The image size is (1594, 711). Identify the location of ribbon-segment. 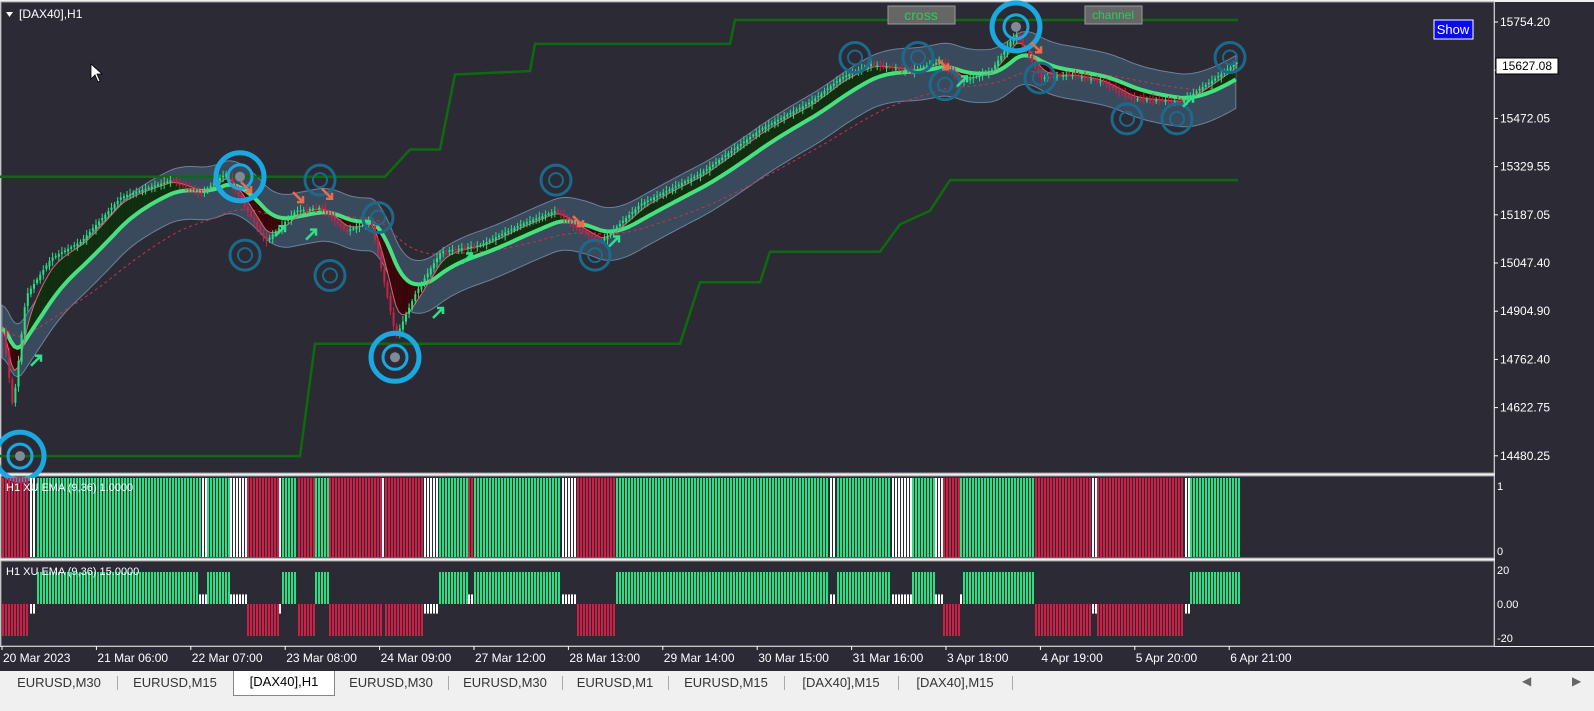
(407, 296).